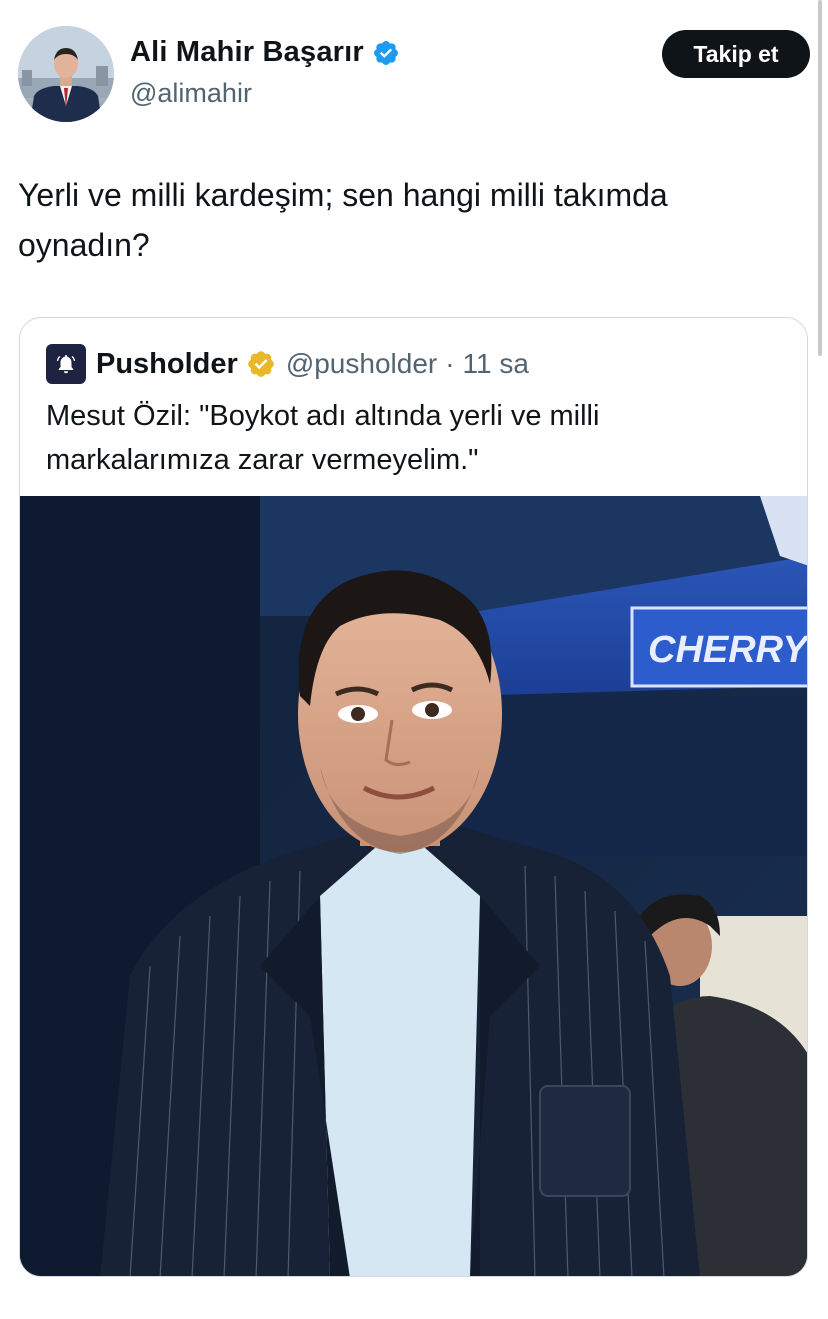 The width and height of the screenshot is (828, 1319). I want to click on follow-button: Takip et, so click(736, 54).